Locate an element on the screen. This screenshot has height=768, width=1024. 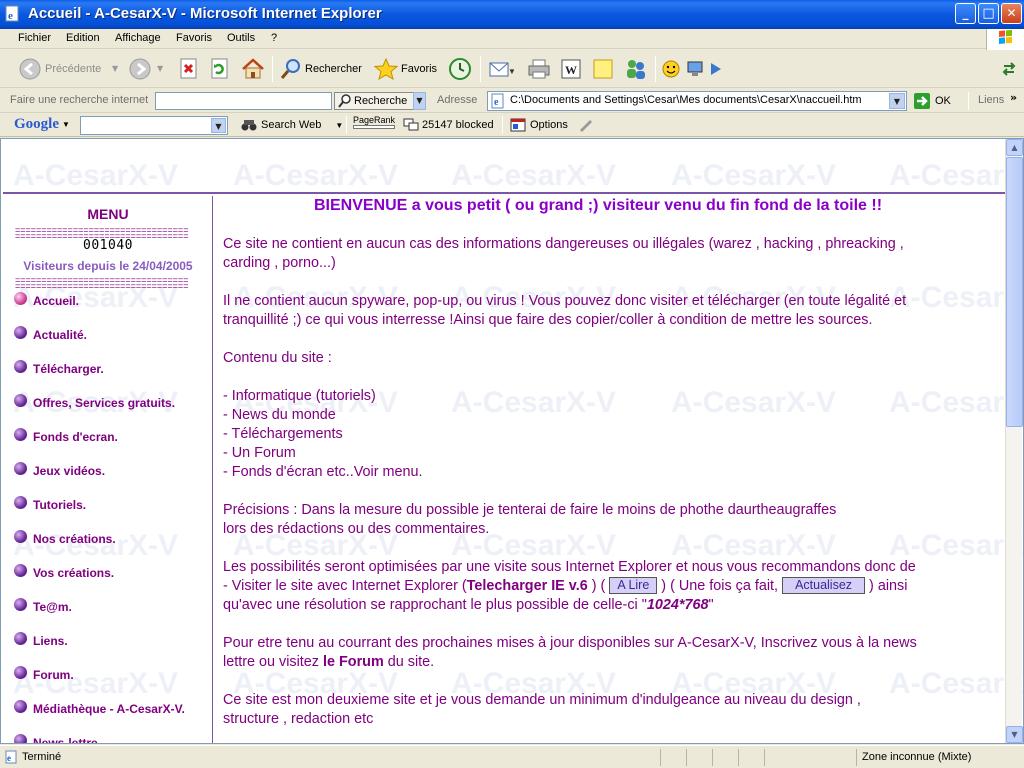
highlight-button is located at coordinates (586, 125).